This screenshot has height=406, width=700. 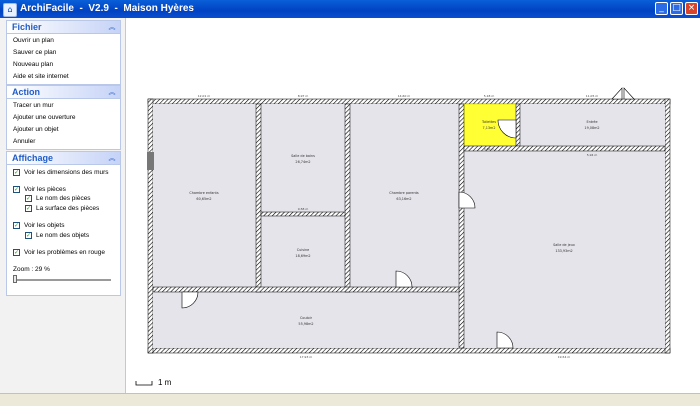 I want to click on room-name-label: Entrée, so click(x=591, y=122).